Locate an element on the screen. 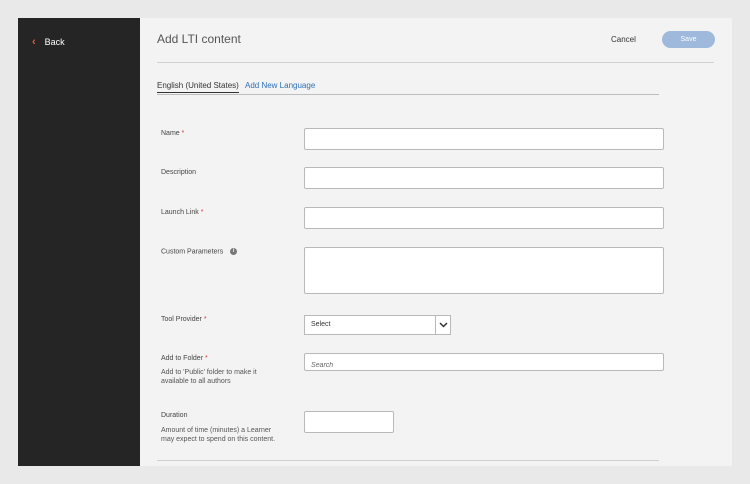  custom-parameters-textarea is located at coordinates (484, 270).